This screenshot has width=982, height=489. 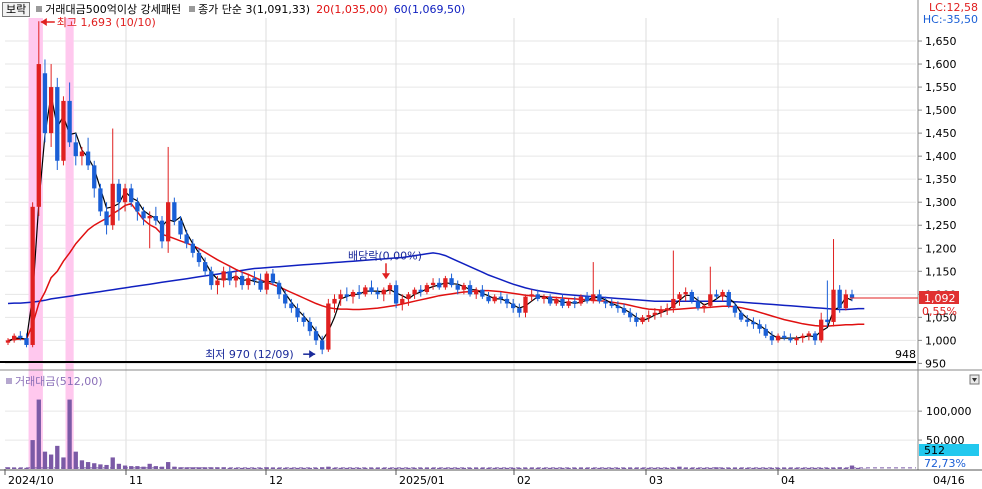 What do you see at coordinates (941, 340) in the screenshot?
I see `price-tick-label: 1,000` at bounding box center [941, 340].